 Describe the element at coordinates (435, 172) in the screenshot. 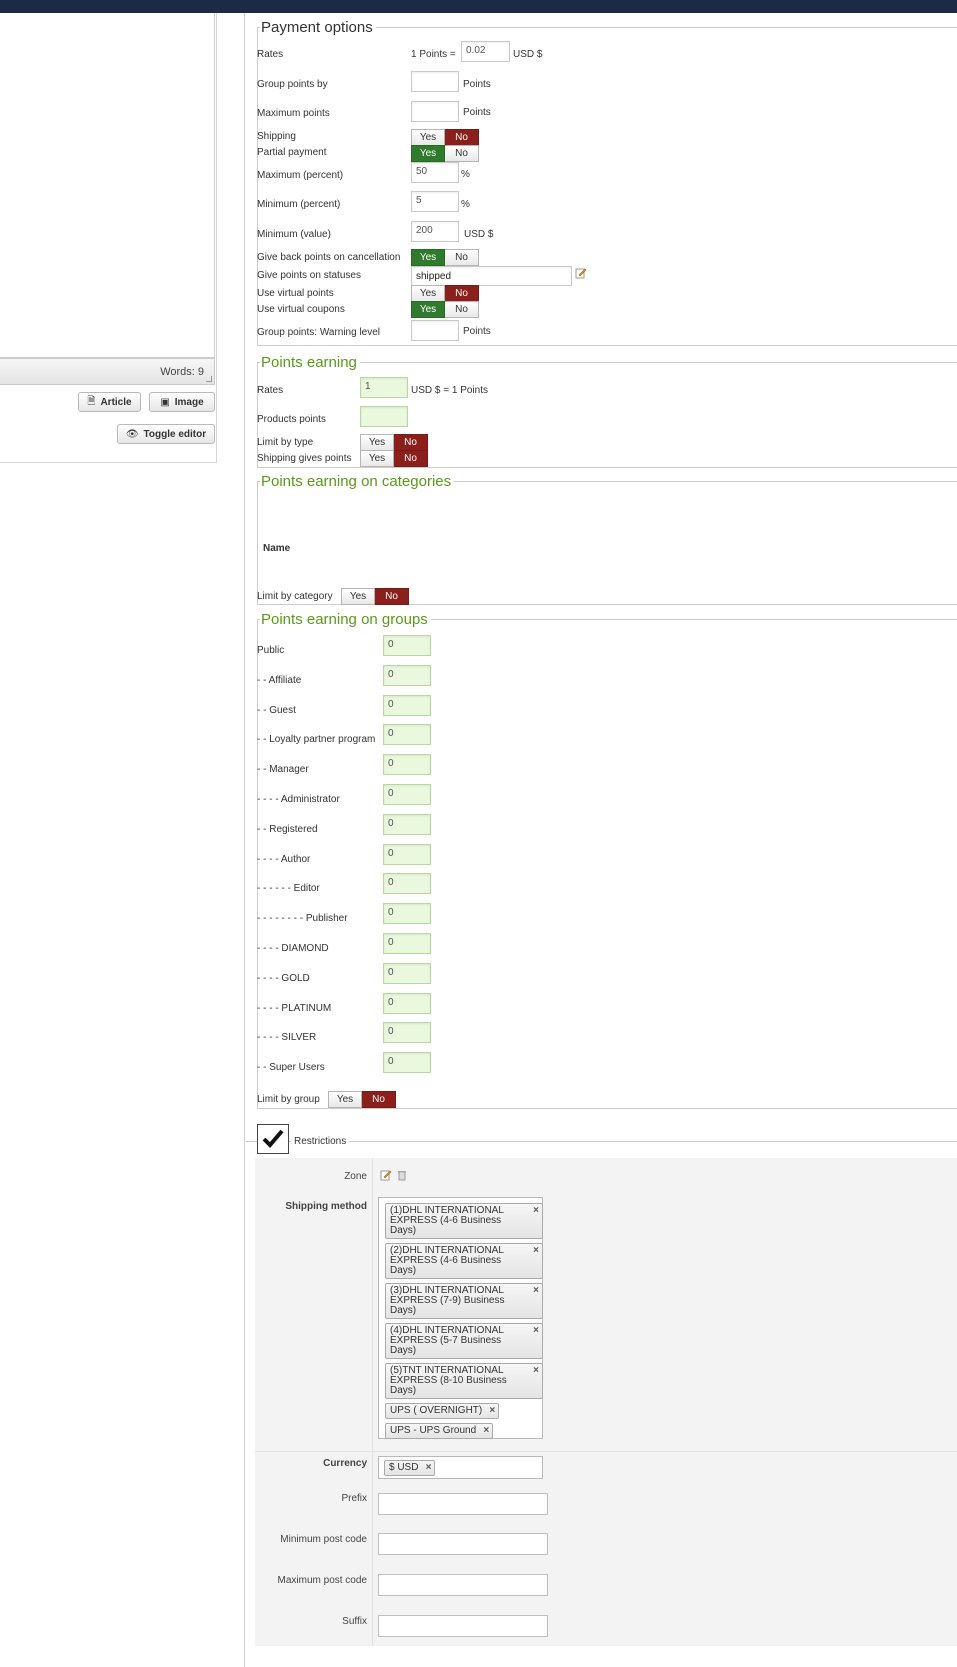

I see `max-percent-input: 50` at that location.